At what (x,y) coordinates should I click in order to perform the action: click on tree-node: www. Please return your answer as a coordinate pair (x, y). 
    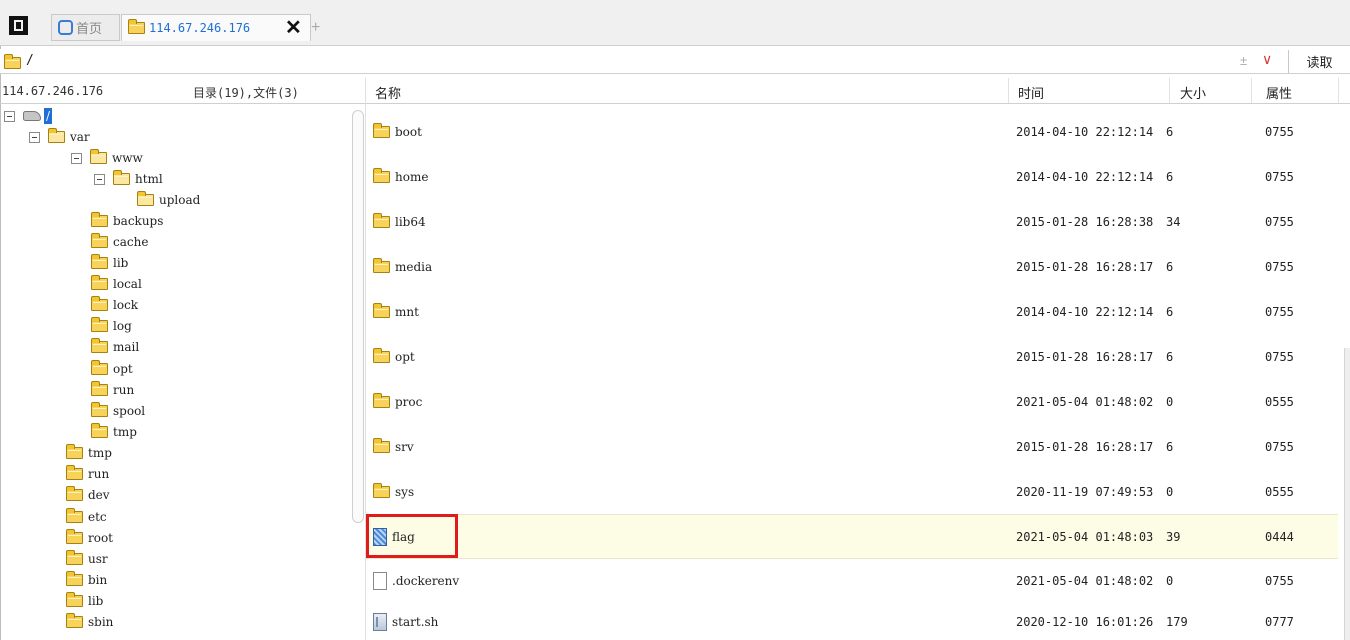
    Looking at the image, I should click on (107, 158).